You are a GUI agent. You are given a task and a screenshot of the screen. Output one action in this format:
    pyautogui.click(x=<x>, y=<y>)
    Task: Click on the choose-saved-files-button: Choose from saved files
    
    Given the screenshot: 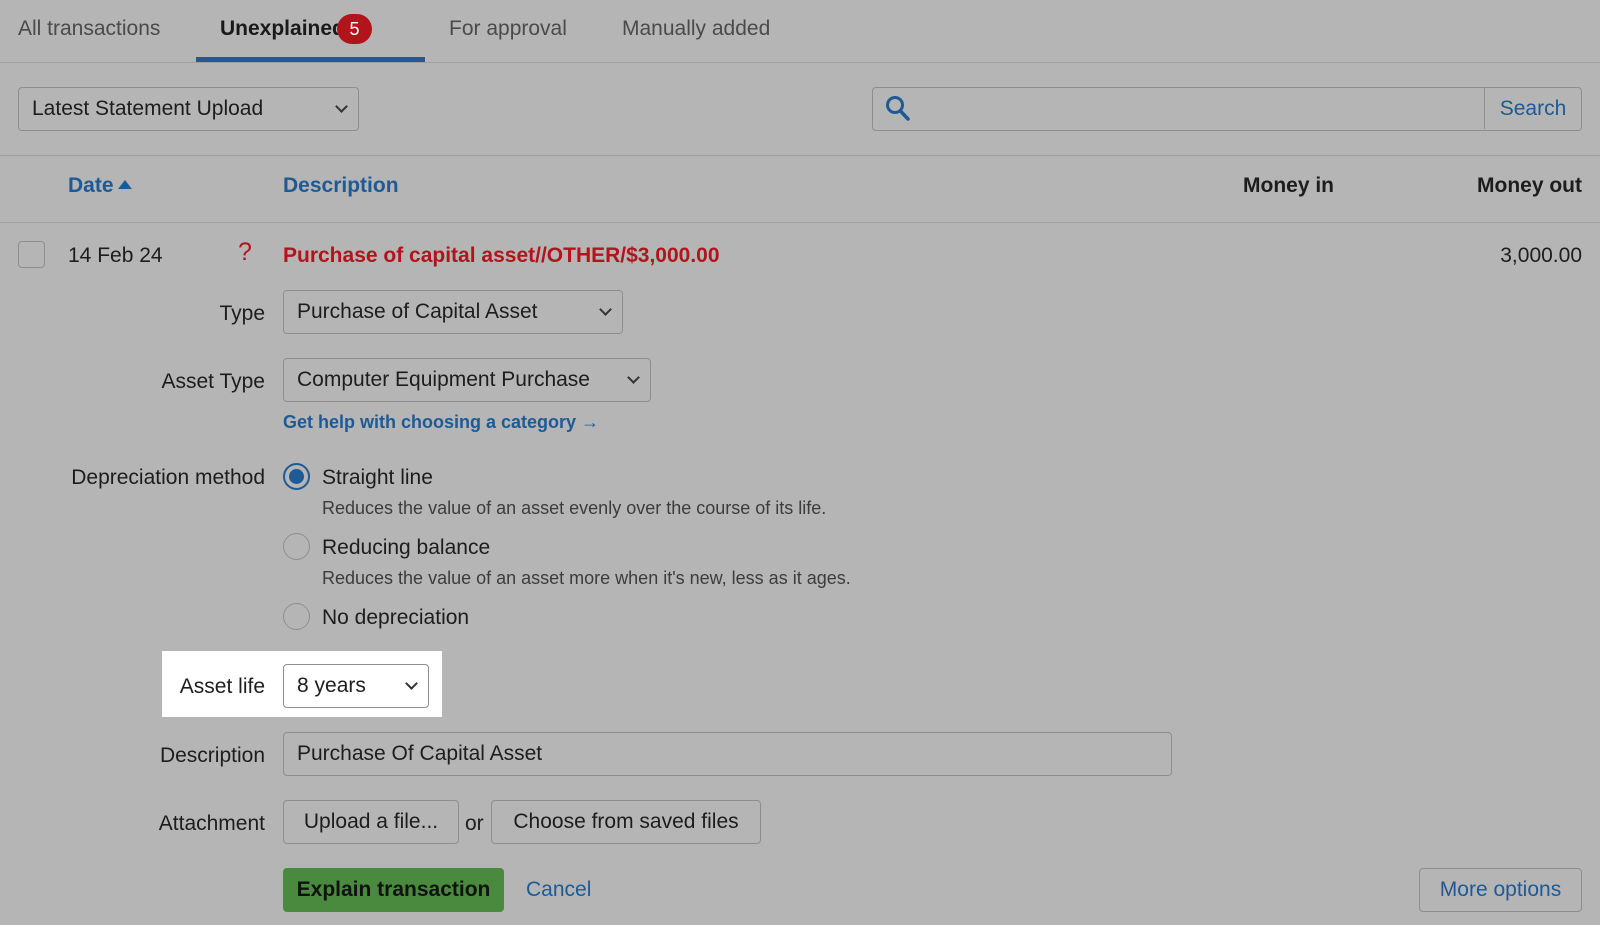 What is the action you would take?
    pyautogui.click(x=626, y=822)
    